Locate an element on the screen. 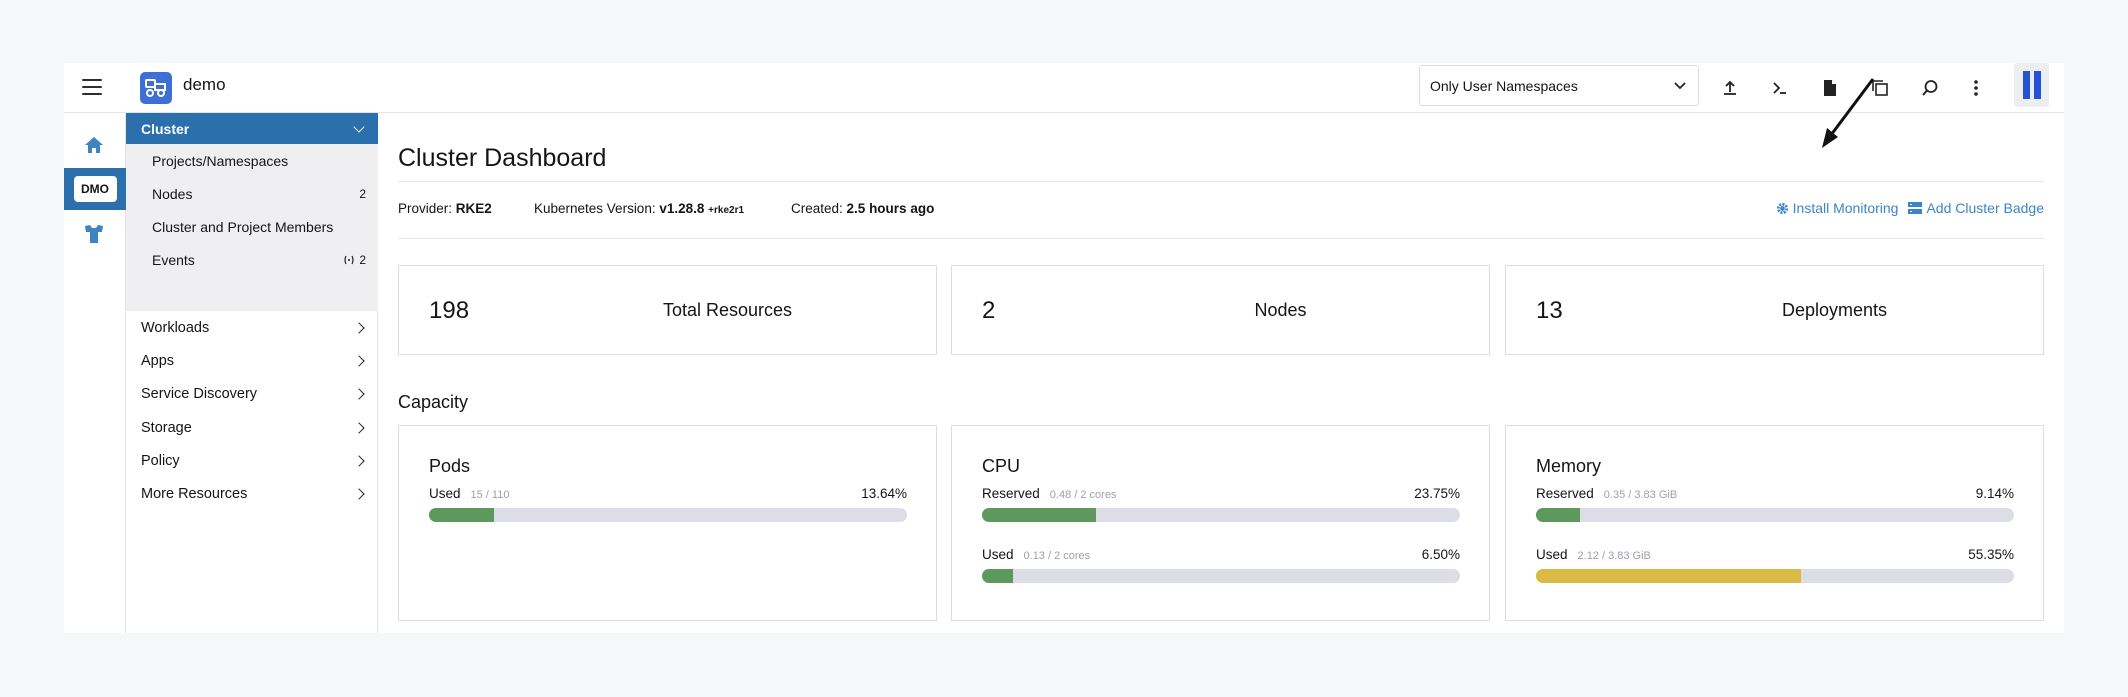 The image size is (2128, 697). header-actions: Install Monitoring Add Cluster Badge is located at coordinates (1910, 208).